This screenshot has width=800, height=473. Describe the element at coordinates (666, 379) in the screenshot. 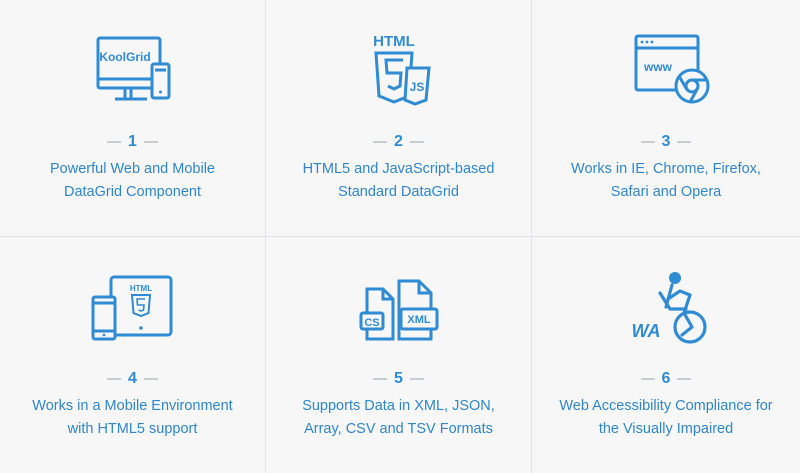

I see `feature-number: 6` at that location.